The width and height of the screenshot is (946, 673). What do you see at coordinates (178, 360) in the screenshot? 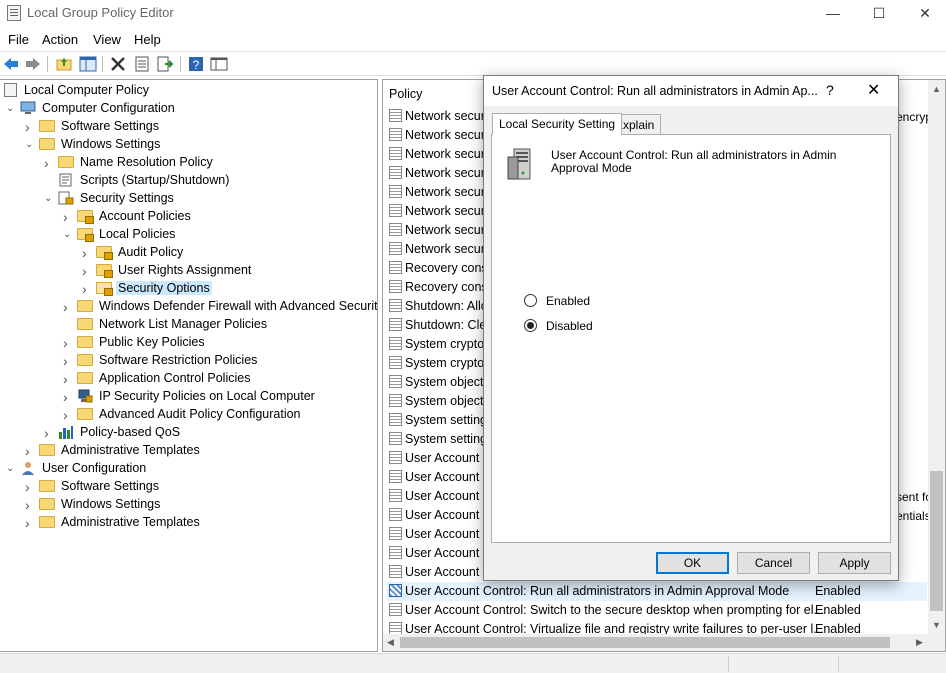
I see `tree-item-label: Software Restriction Policies` at bounding box center [178, 360].